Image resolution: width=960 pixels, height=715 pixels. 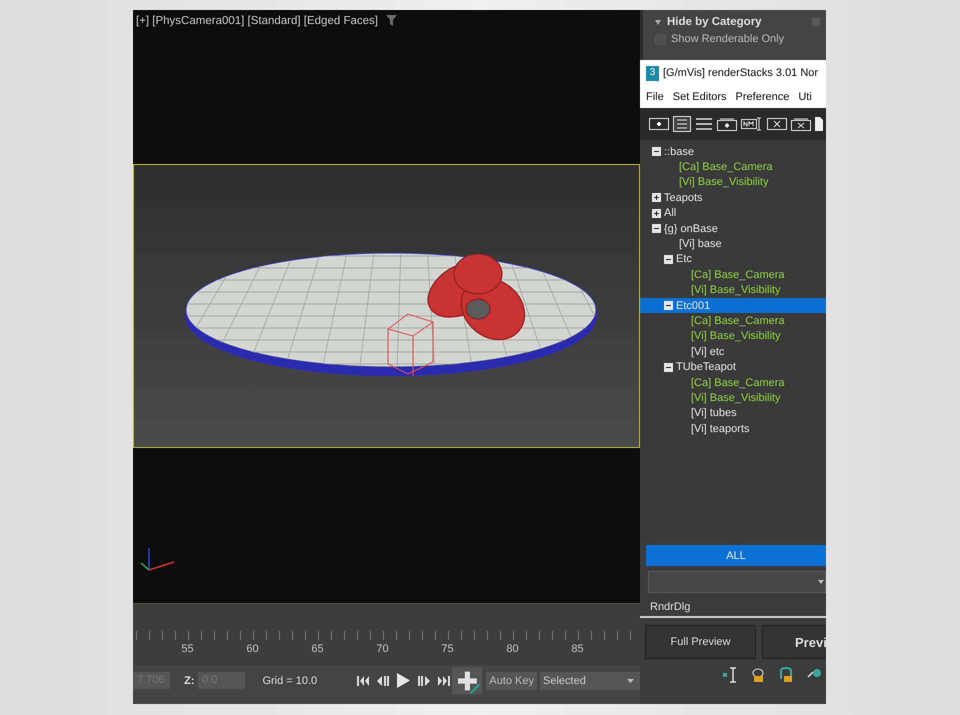 I want to click on preview-button: Previ, so click(x=794, y=642).